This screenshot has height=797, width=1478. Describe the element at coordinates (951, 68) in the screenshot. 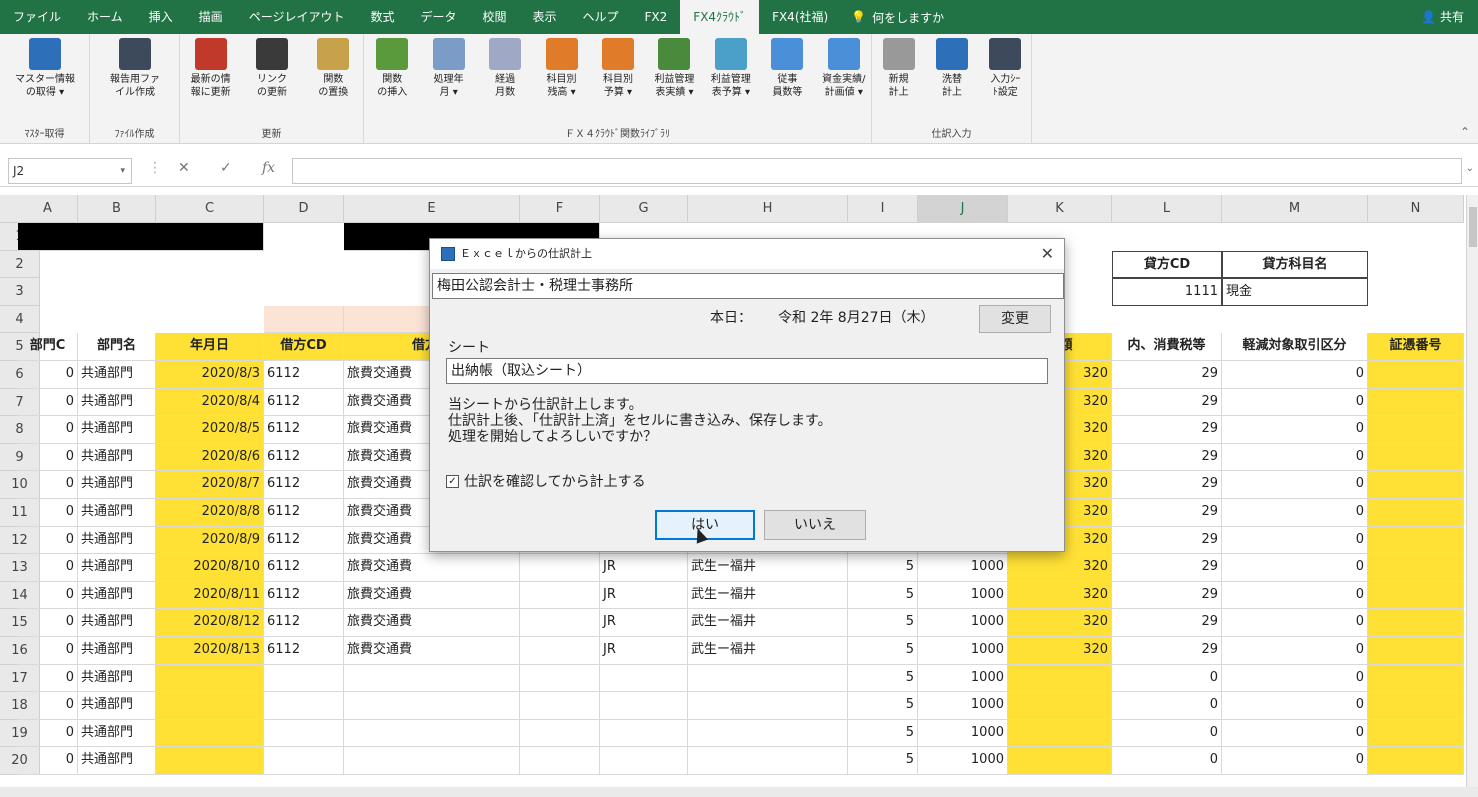

I see `ribbon-button: 洗替 計上` at that location.